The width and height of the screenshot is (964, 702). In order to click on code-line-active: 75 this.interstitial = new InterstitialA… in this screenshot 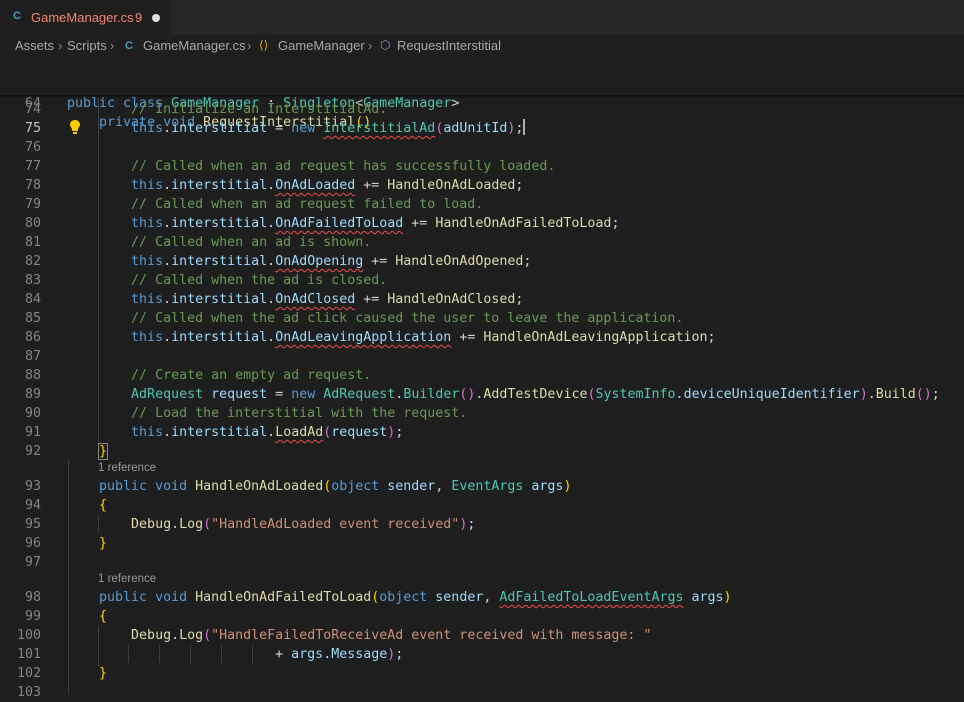, I will do `click(482, 128)`.